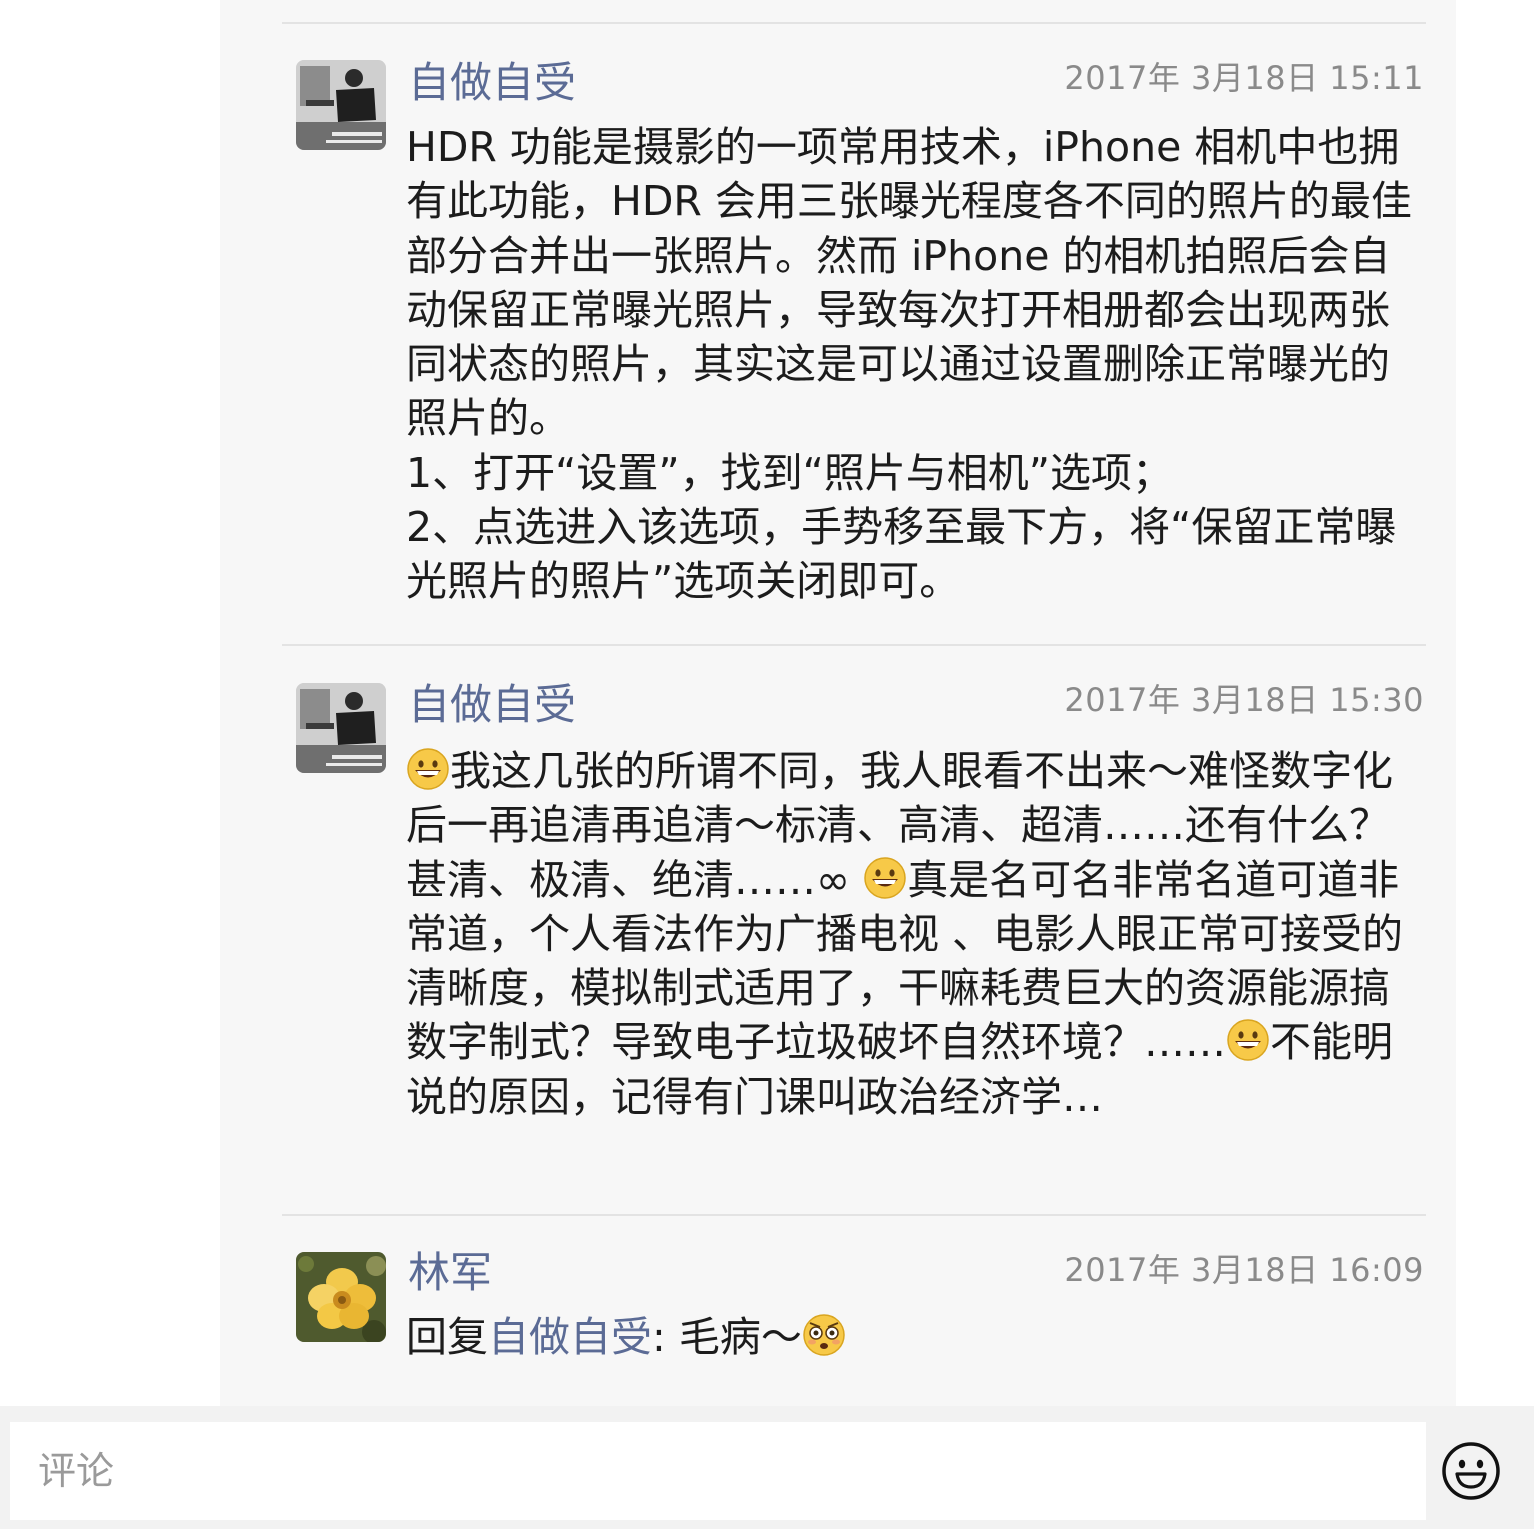 The height and width of the screenshot is (1529, 1534). I want to click on smiley-icon, so click(1471, 1471).